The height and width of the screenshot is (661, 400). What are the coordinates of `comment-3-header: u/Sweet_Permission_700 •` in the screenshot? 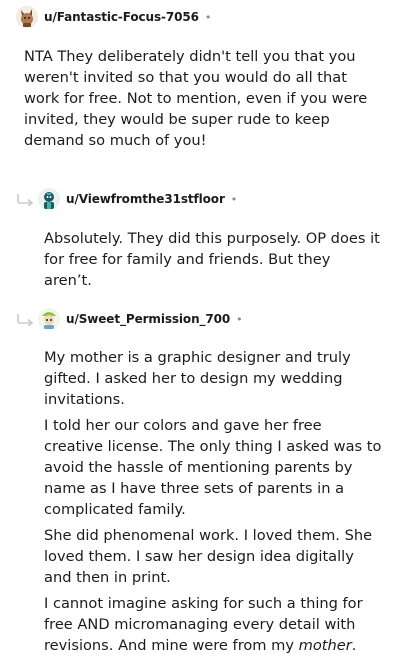 It's located at (140, 319).